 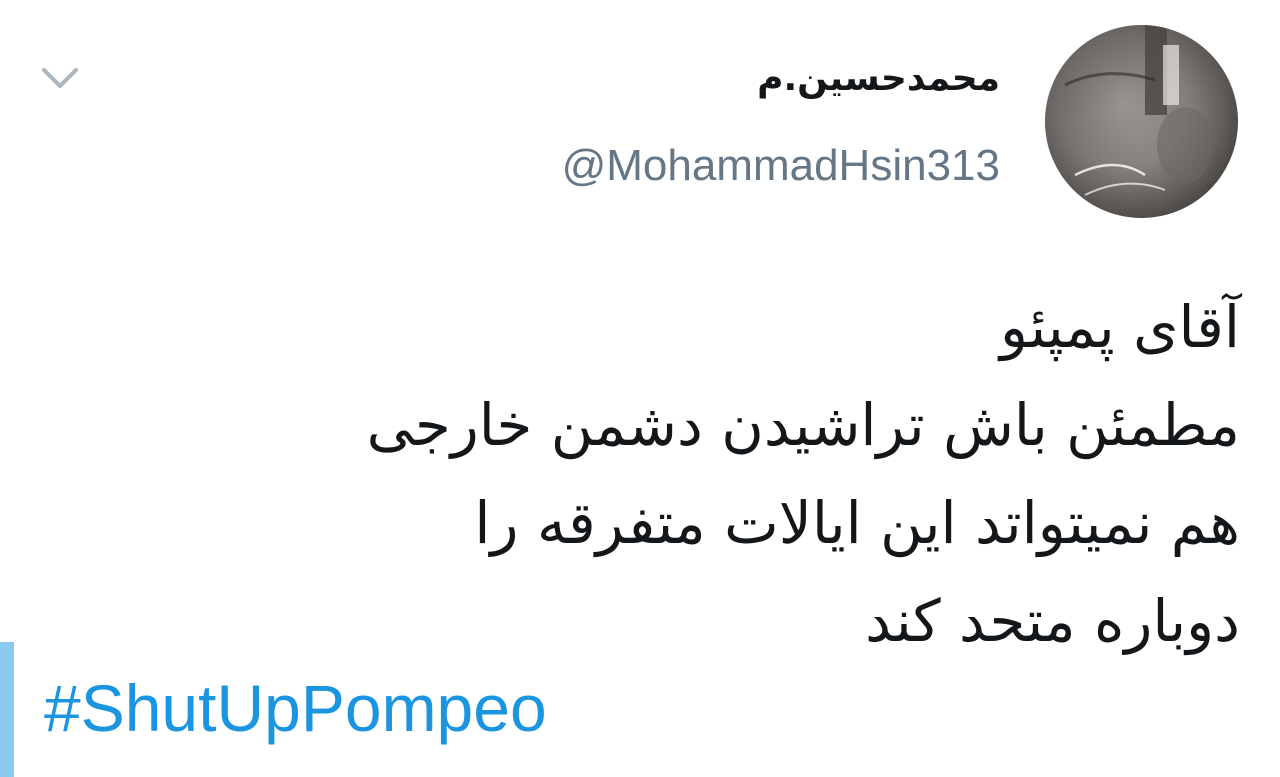 I want to click on chevron-down-icon, so click(x=60, y=78).